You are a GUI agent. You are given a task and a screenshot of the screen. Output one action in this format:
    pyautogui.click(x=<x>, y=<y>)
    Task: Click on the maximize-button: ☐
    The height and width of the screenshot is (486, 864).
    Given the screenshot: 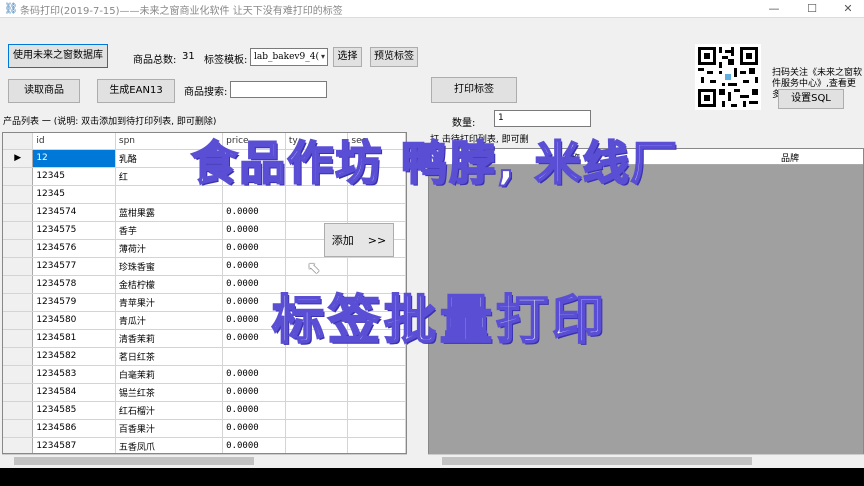 What is the action you would take?
    pyautogui.click(x=812, y=9)
    